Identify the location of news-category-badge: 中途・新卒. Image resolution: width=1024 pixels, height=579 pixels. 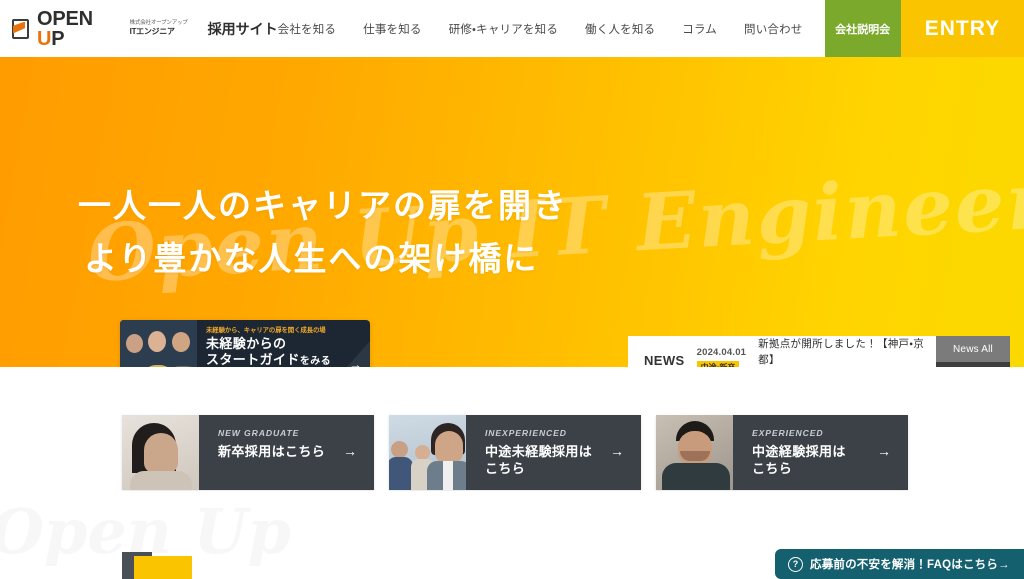
(718, 363).